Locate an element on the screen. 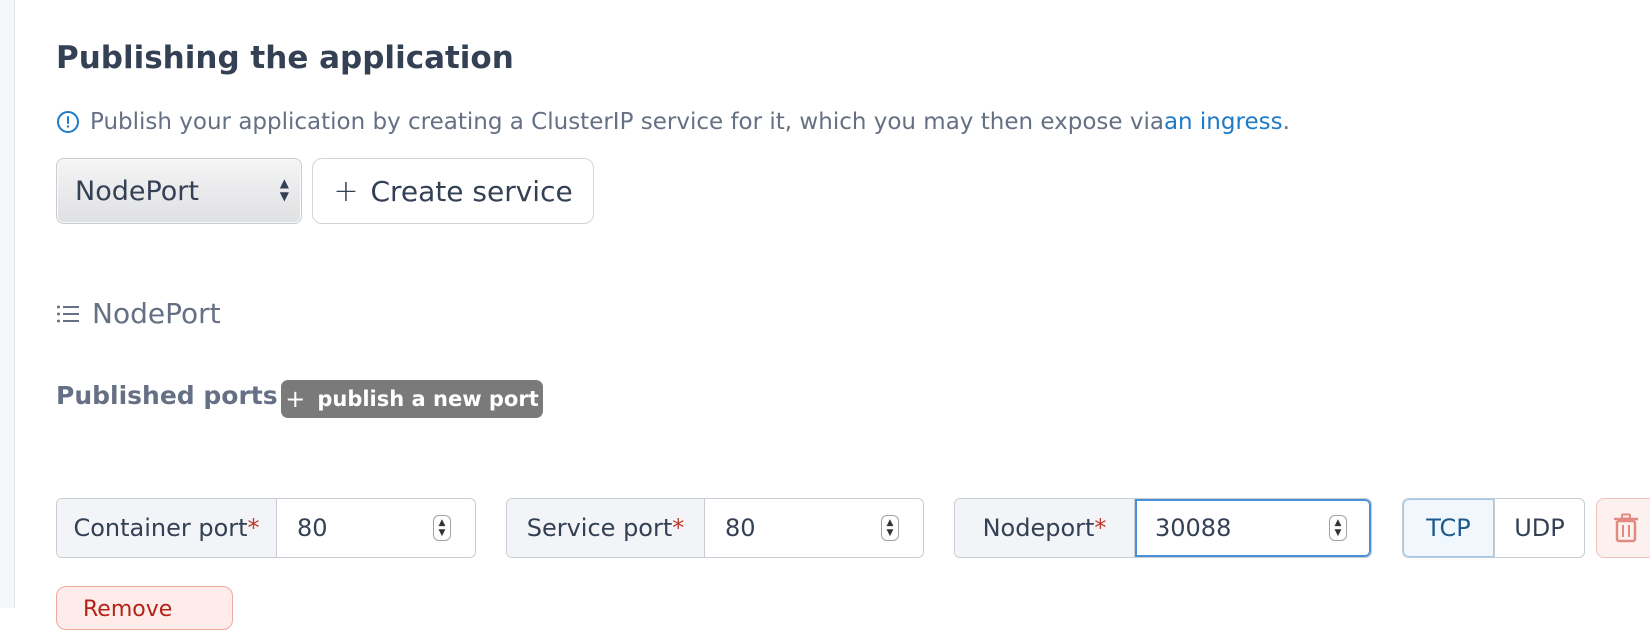 This screenshot has height=630, width=1650. service-port-group: Service port * 80 ▲ ▼ is located at coordinates (715, 528).